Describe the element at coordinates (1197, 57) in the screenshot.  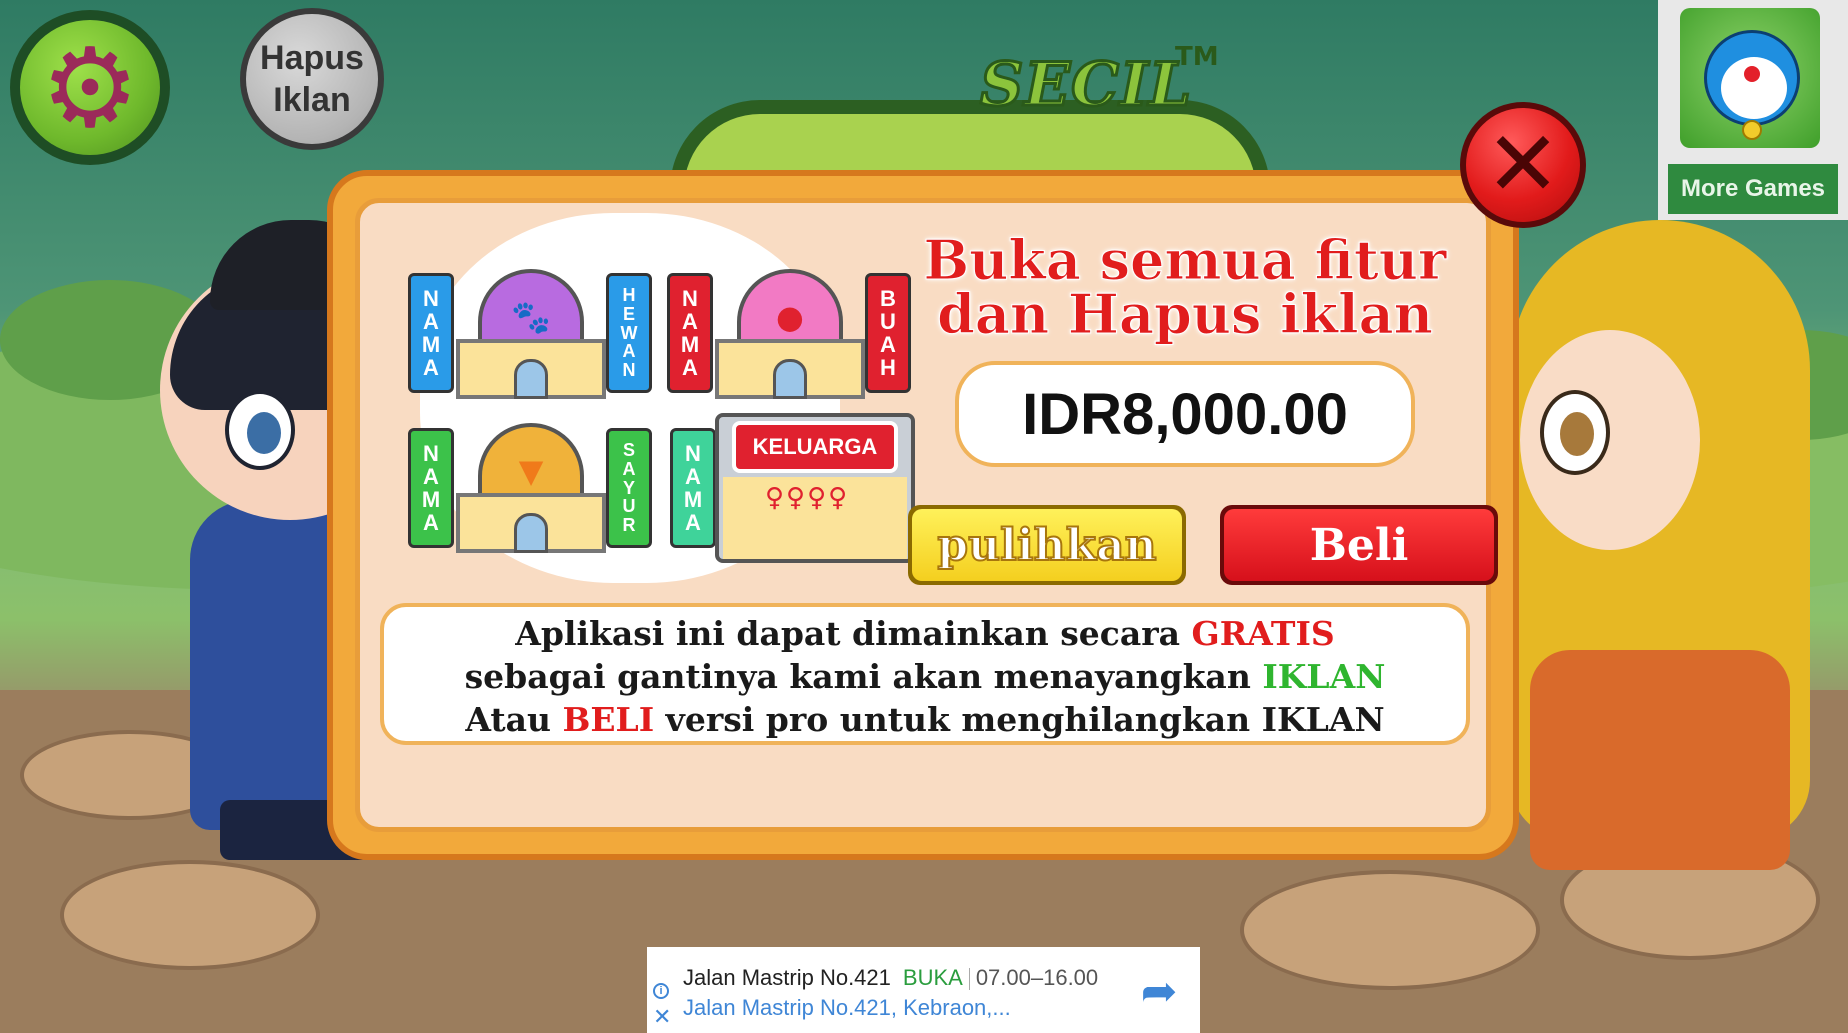
I see `title-trademark: TM` at that location.